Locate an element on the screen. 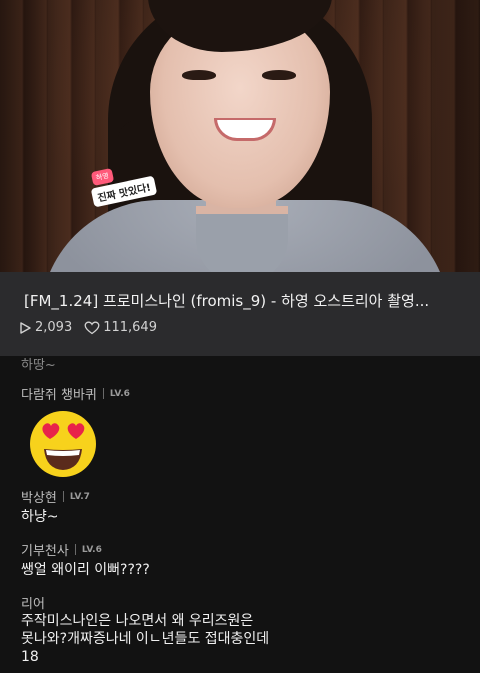 The height and width of the screenshot is (673, 480). comment-author-row: 다람쥐 챙바퀴 LV.6 is located at coordinates (75, 393).